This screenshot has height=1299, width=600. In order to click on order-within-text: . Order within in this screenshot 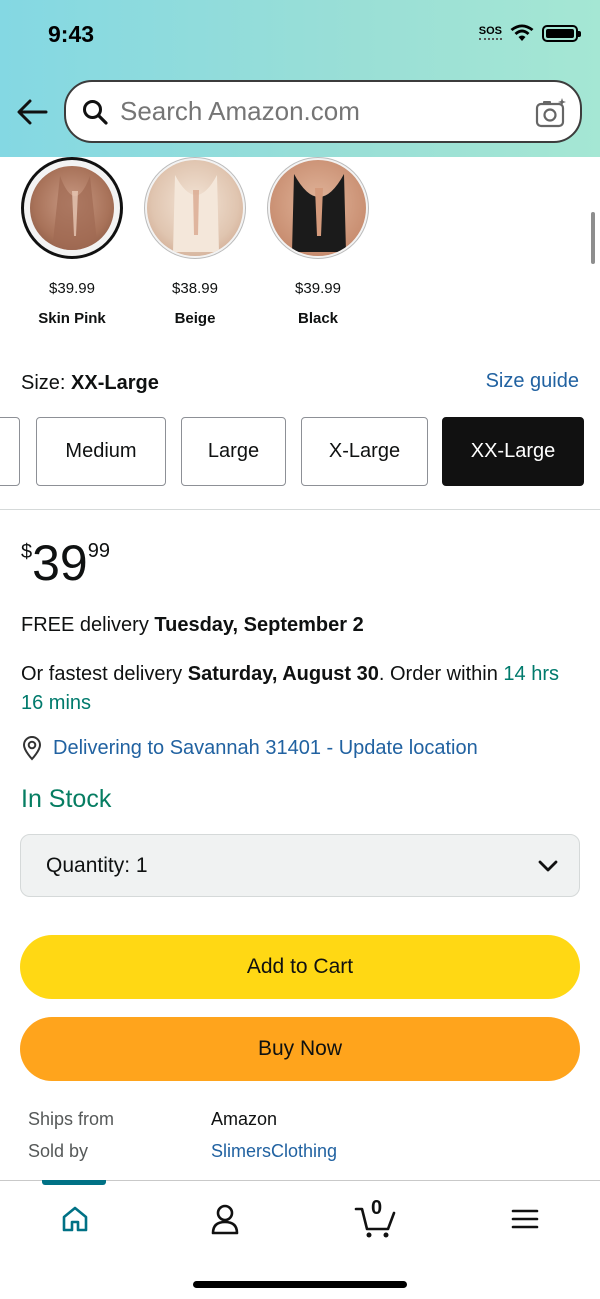, I will do `click(438, 674)`.